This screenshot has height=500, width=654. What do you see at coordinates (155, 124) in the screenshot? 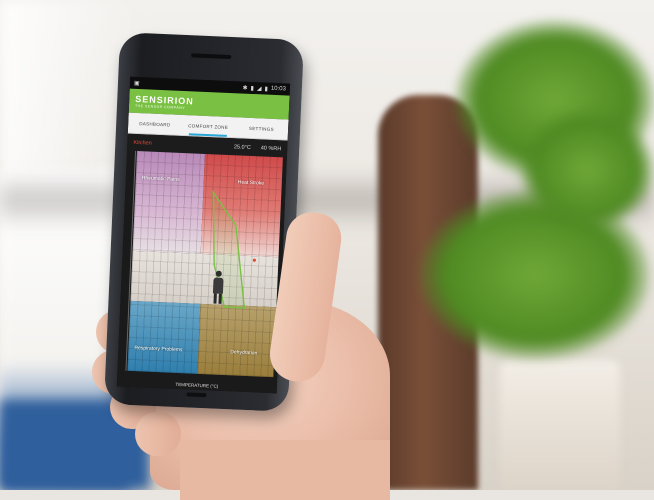
I see `tab-dashboard: DASHBOARD` at bounding box center [155, 124].